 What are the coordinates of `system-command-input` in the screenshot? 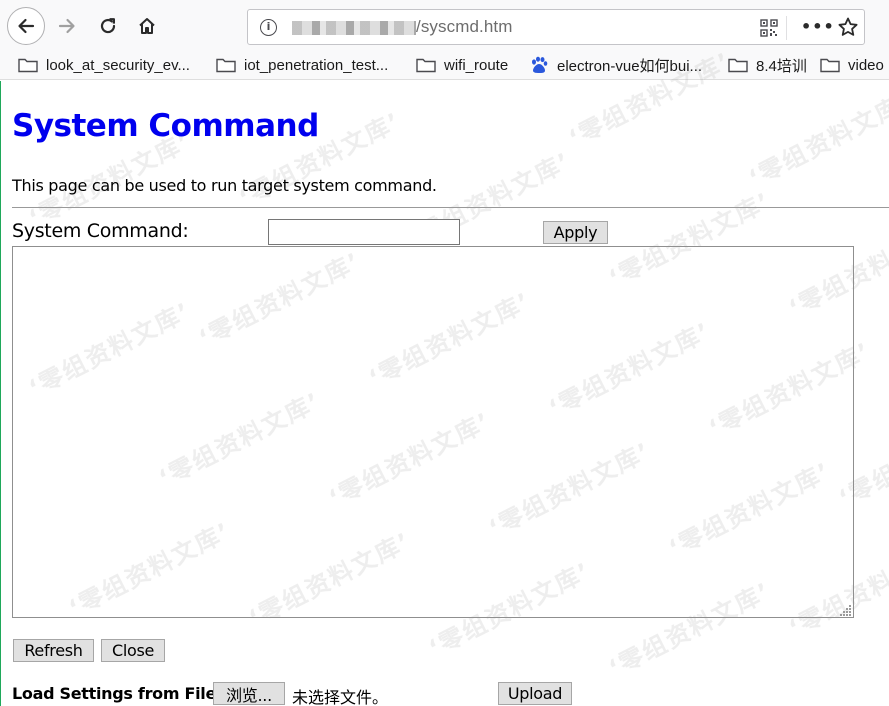 It's located at (364, 232).